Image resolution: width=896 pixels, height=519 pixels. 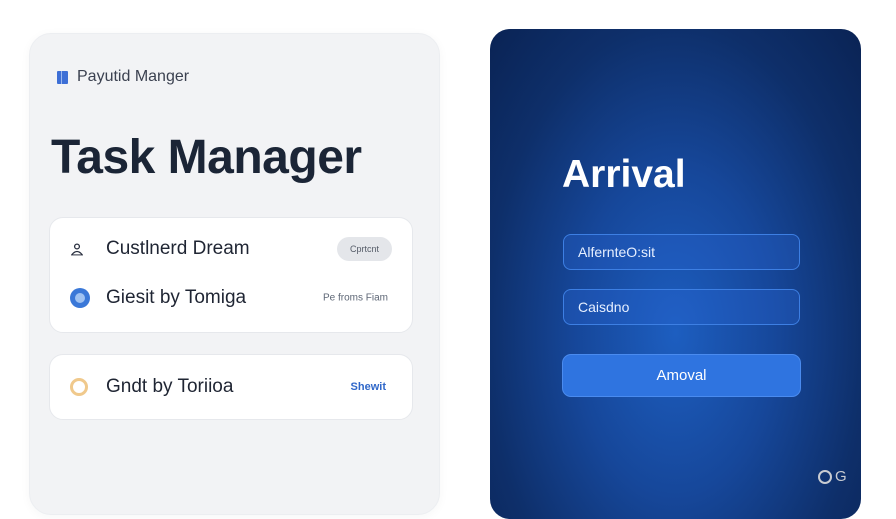 I want to click on item-action-link: Pe froms Fiam, so click(x=355, y=298).